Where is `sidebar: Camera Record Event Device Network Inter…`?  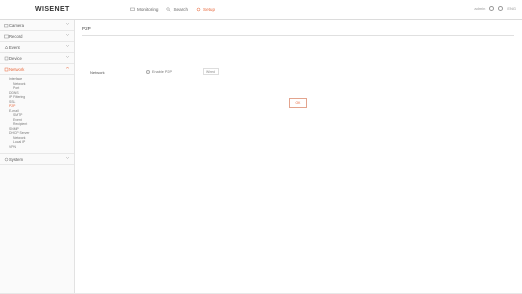 sidebar: Camera Record Event Device Network Inter… is located at coordinates (37, 157).